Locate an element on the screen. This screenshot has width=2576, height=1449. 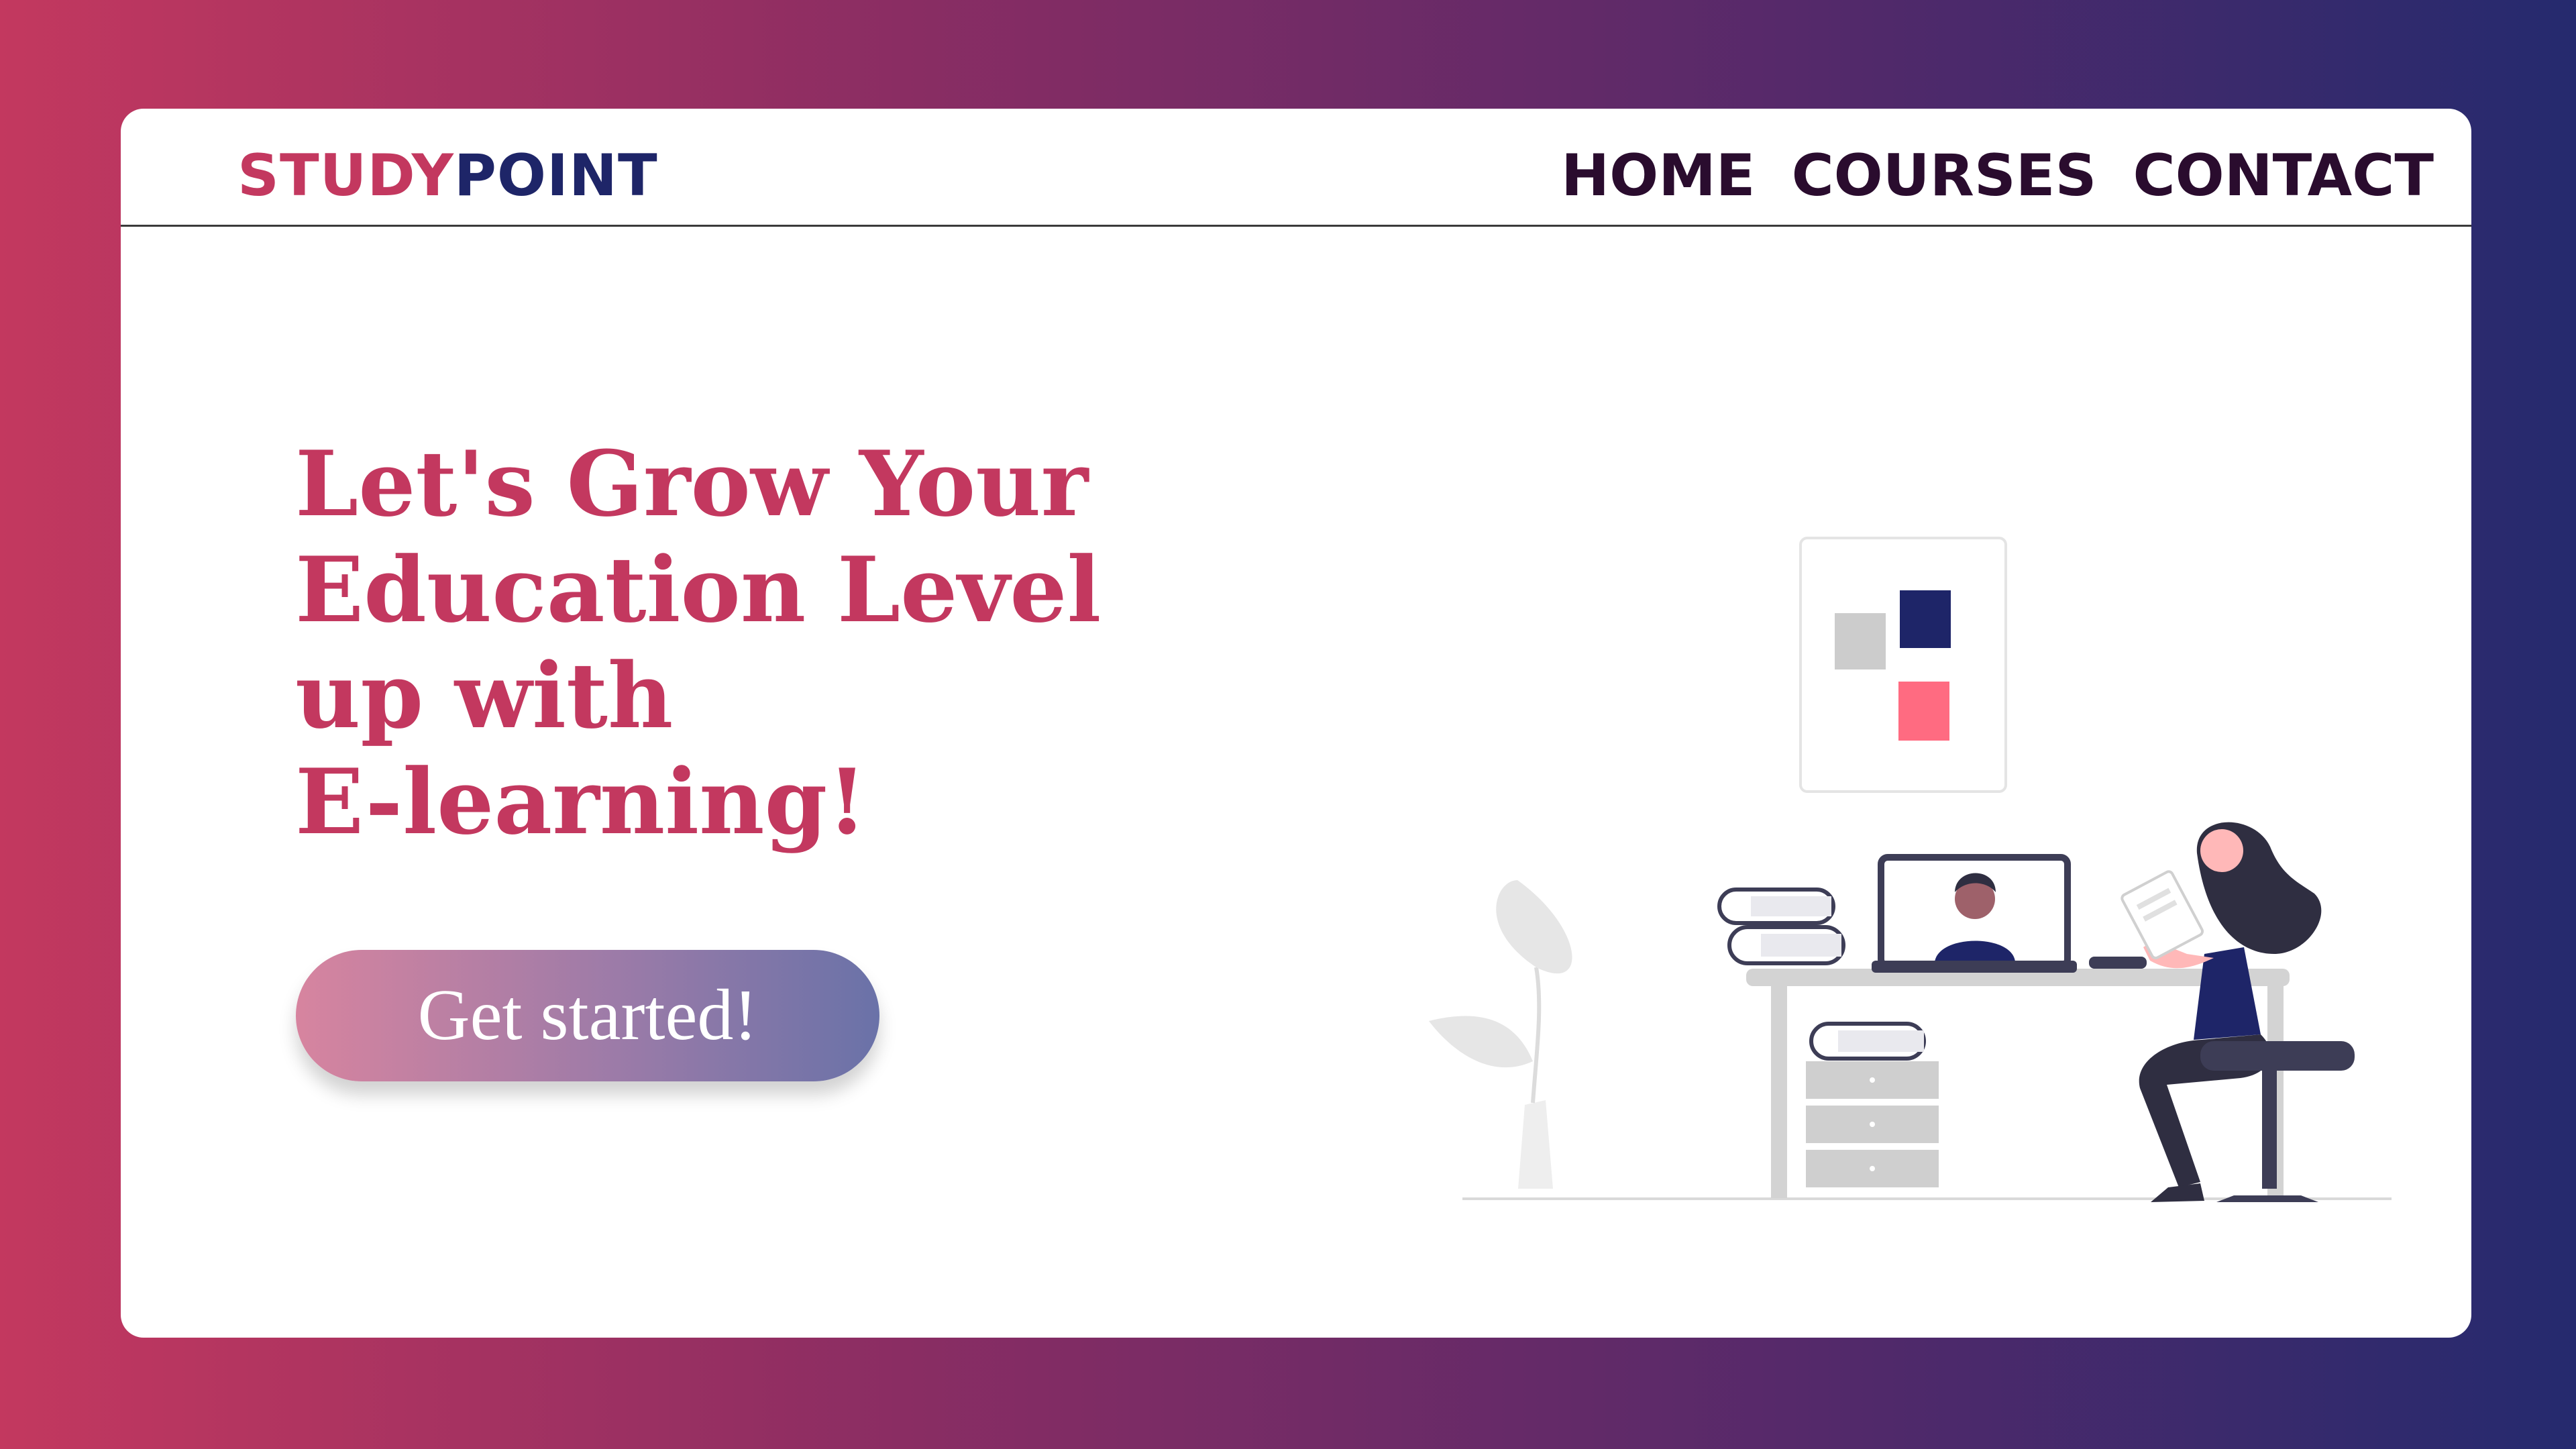
logo-study: STUDY is located at coordinates (345, 175).